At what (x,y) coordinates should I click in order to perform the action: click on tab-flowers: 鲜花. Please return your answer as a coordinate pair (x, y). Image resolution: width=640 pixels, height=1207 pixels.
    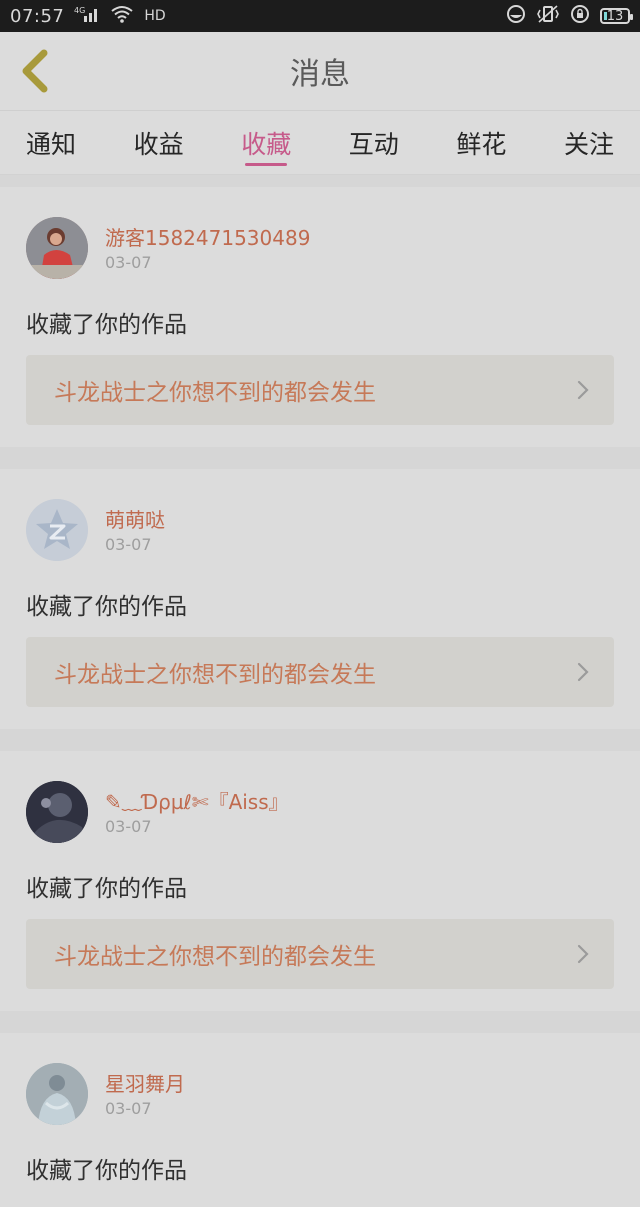
    Looking at the image, I should click on (481, 143).